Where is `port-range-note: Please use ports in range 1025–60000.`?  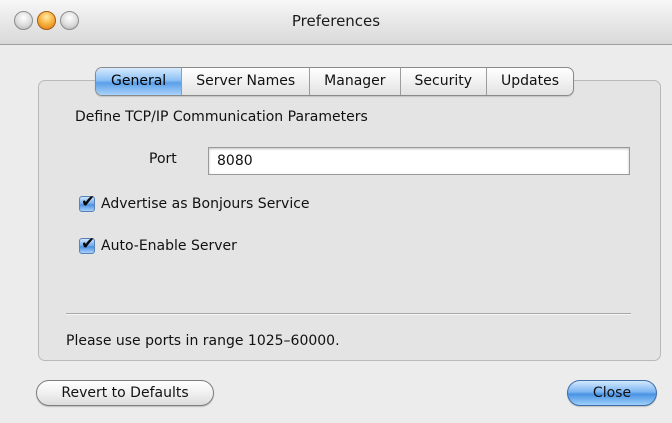 port-range-note: Please use ports in range 1025–60000. is located at coordinates (203, 341).